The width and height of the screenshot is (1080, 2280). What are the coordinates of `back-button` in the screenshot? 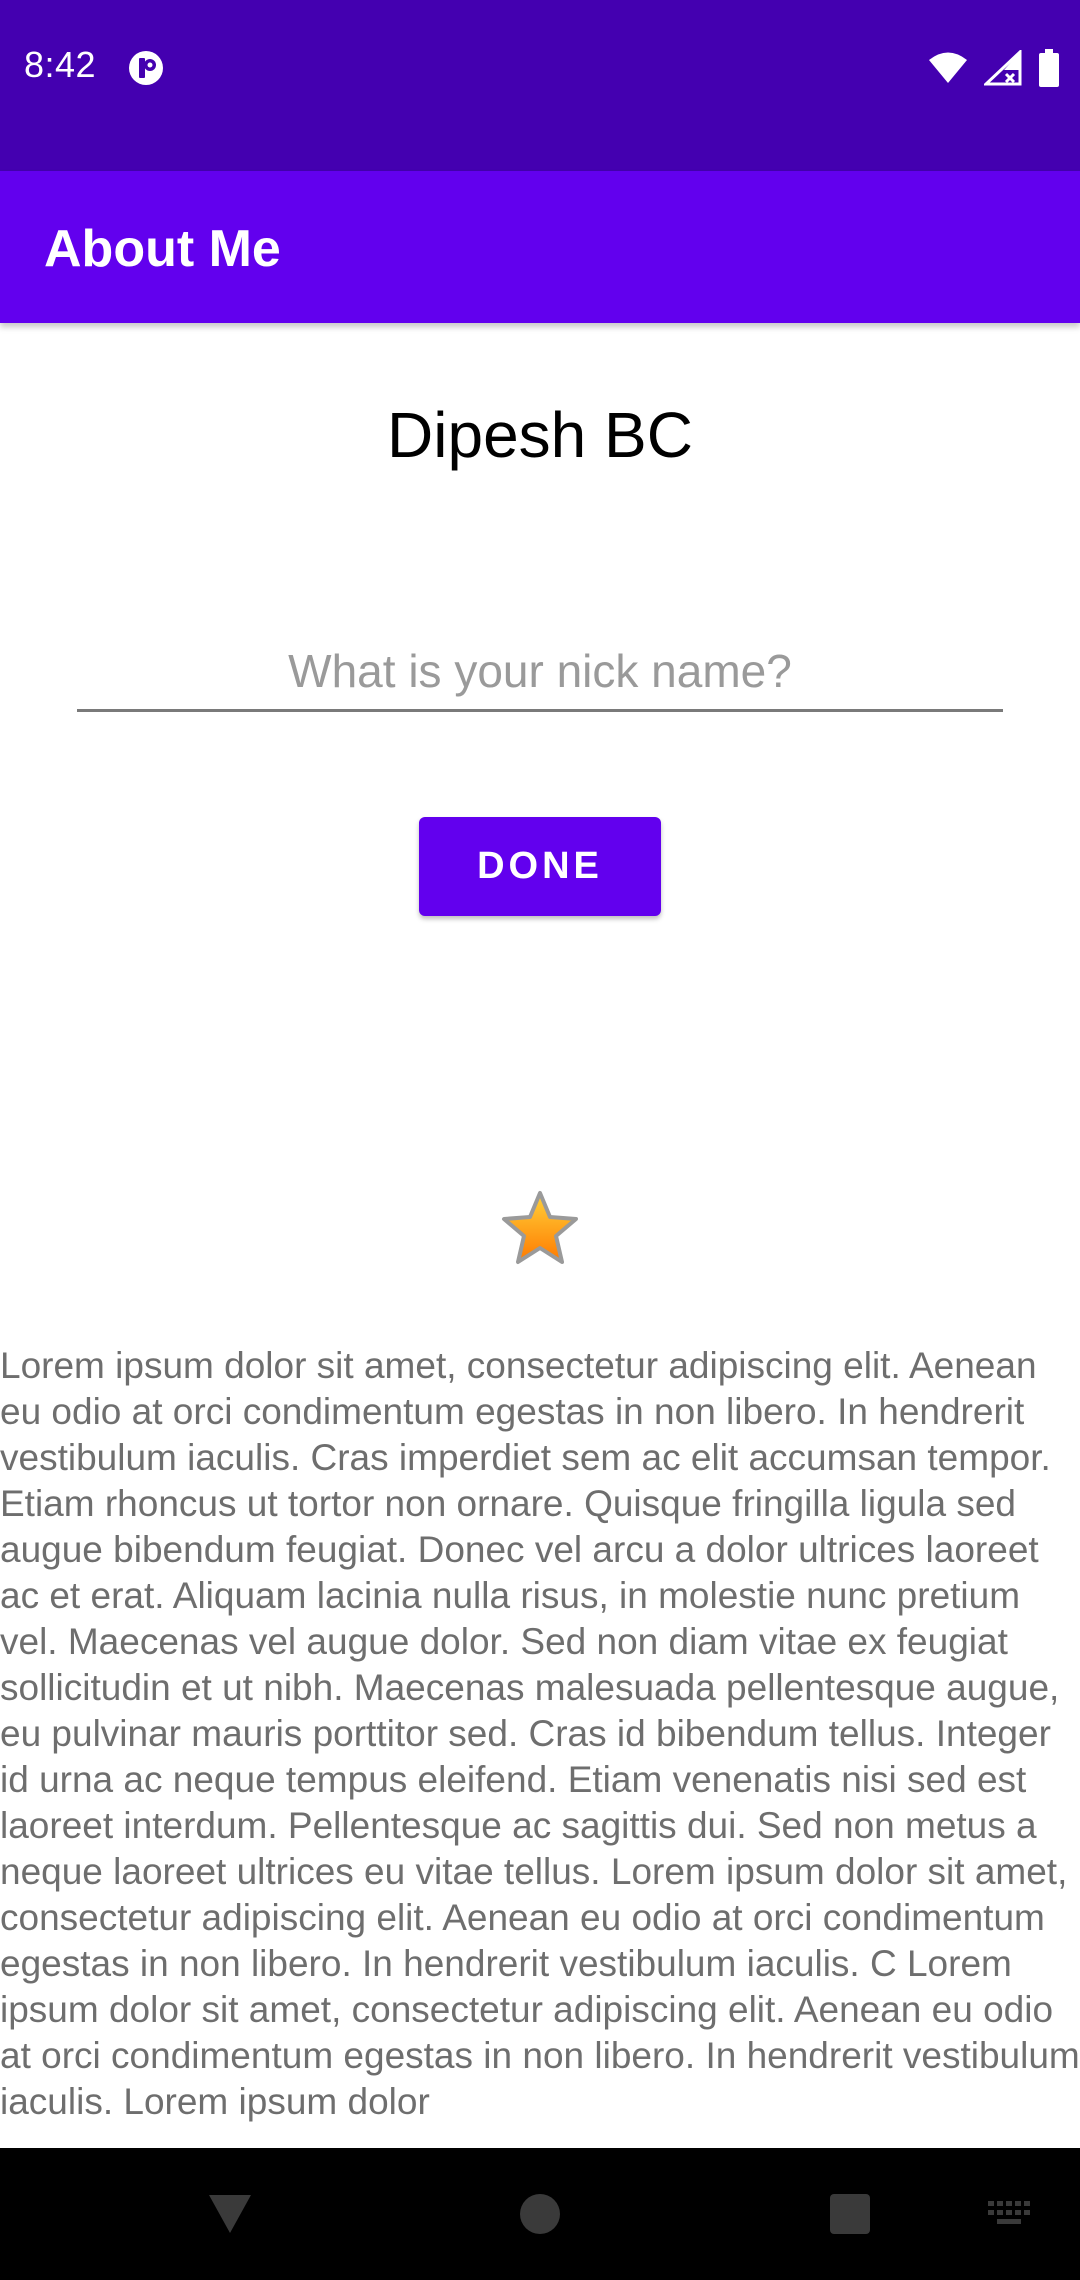 It's located at (230, 2214).